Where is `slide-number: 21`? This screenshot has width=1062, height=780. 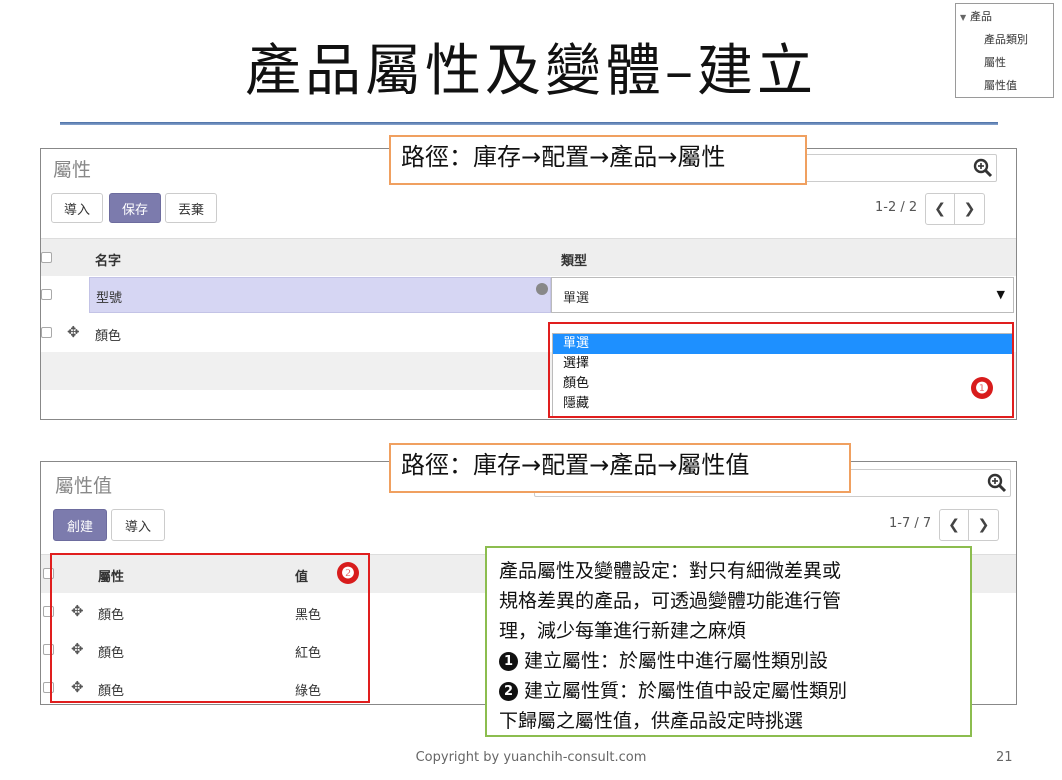
slide-number: 21 is located at coordinates (1004, 757).